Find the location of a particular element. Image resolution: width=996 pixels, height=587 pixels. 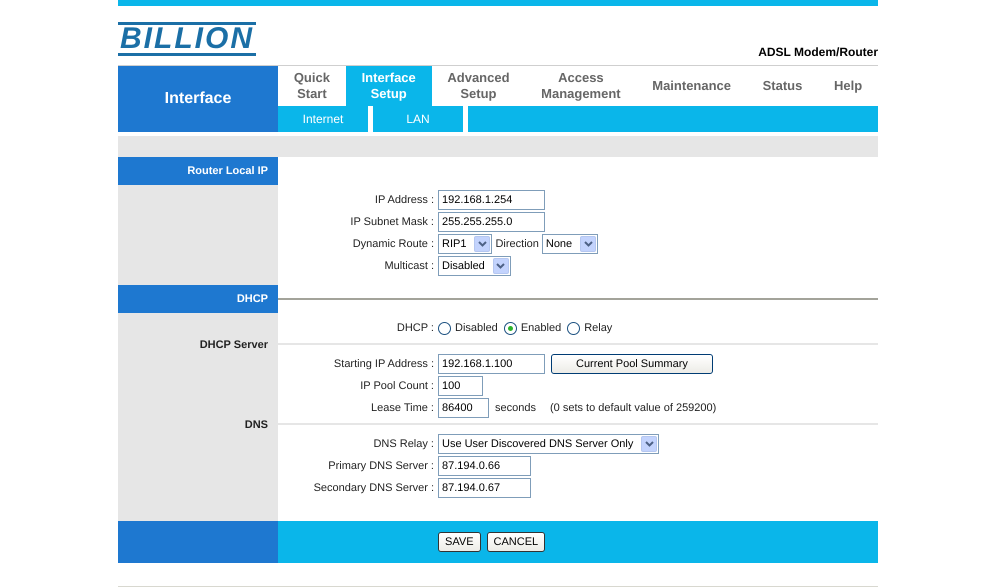

unit-label: seconds is located at coordinates (515, 408).